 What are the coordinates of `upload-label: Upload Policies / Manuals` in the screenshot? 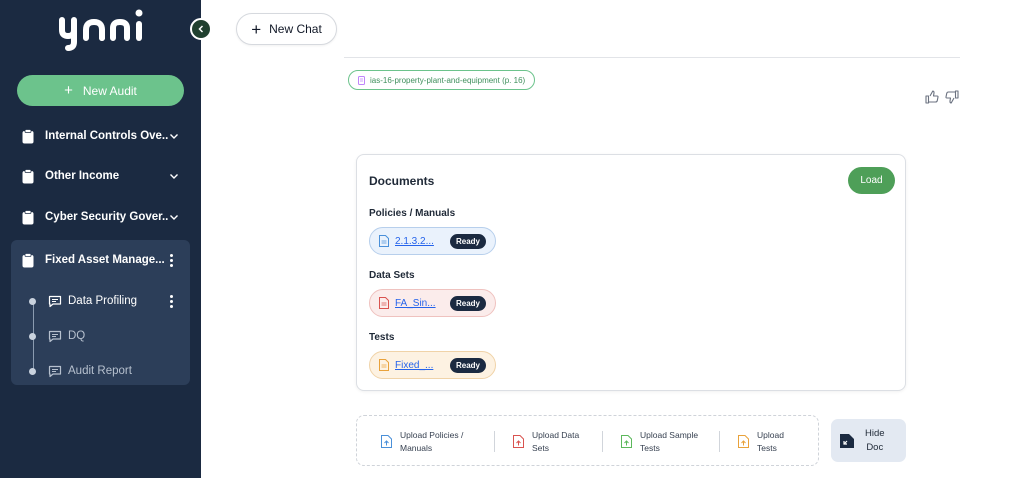 It's located at (432, 441).